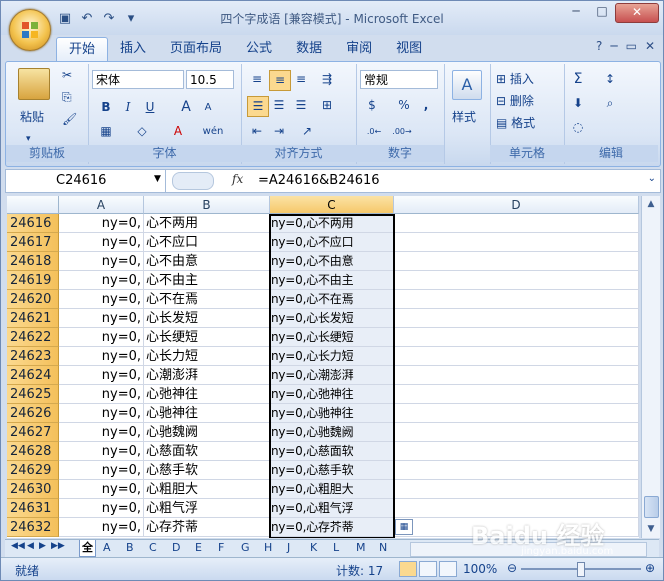  Describe the element at coordinates (332, 432) in the screenshot. I see `cell-c: ny=0,心驰魏阙` at that location.